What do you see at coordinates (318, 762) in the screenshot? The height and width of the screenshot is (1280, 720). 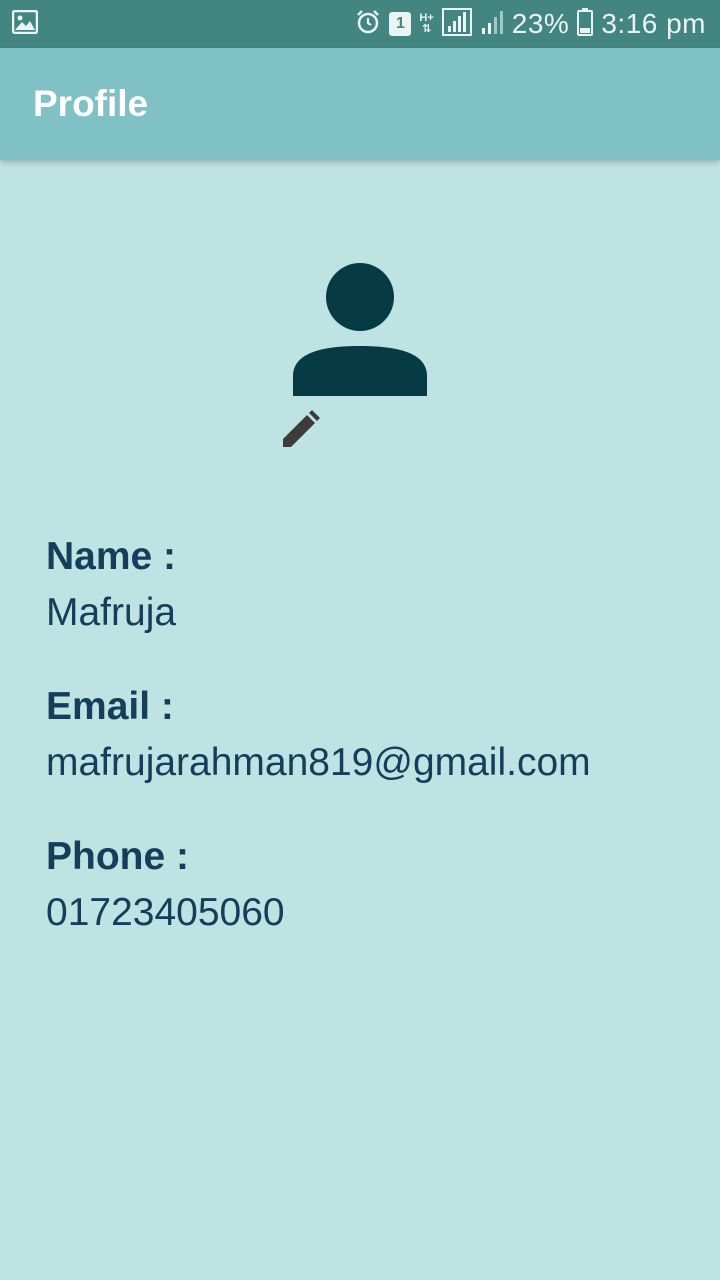 I see `email-value: mafrujarahman819@gmail.com` at bounding box center [318, 762].